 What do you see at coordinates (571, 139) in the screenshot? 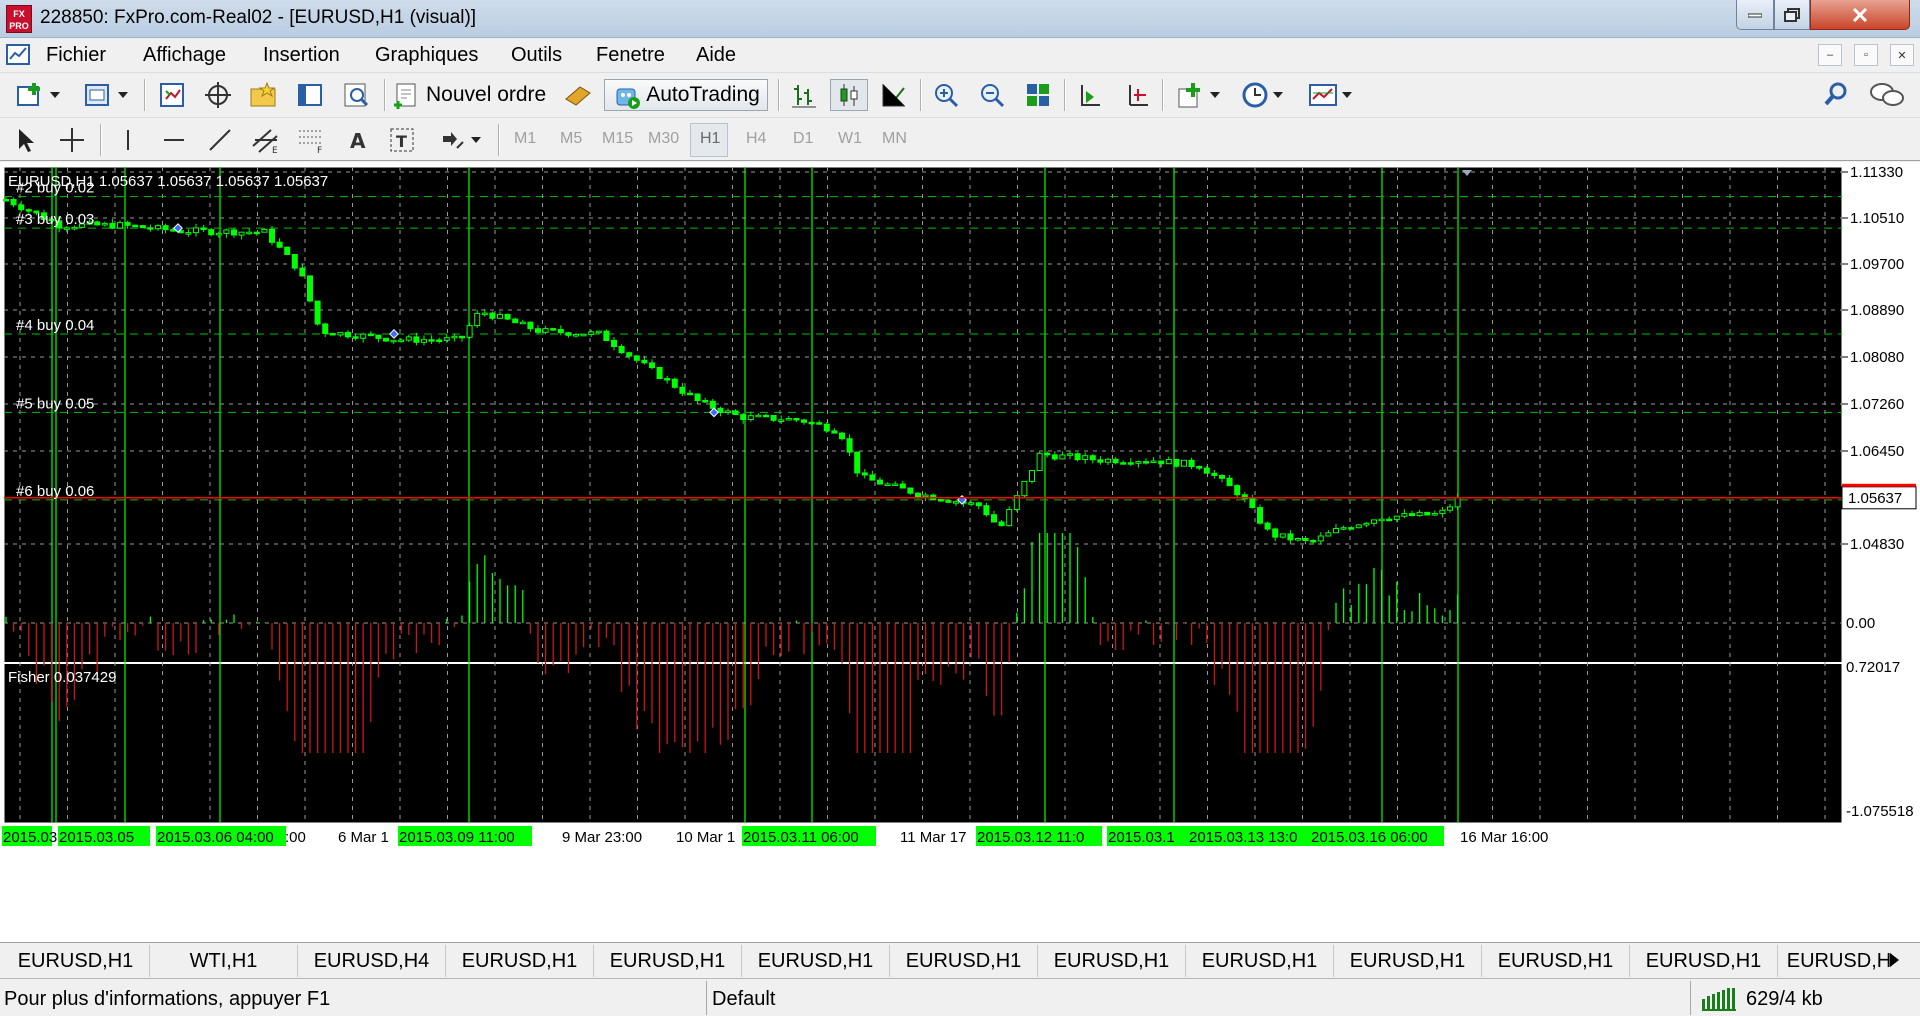
I see `timeframe-m5: M5` at bounding box center [571, 139].